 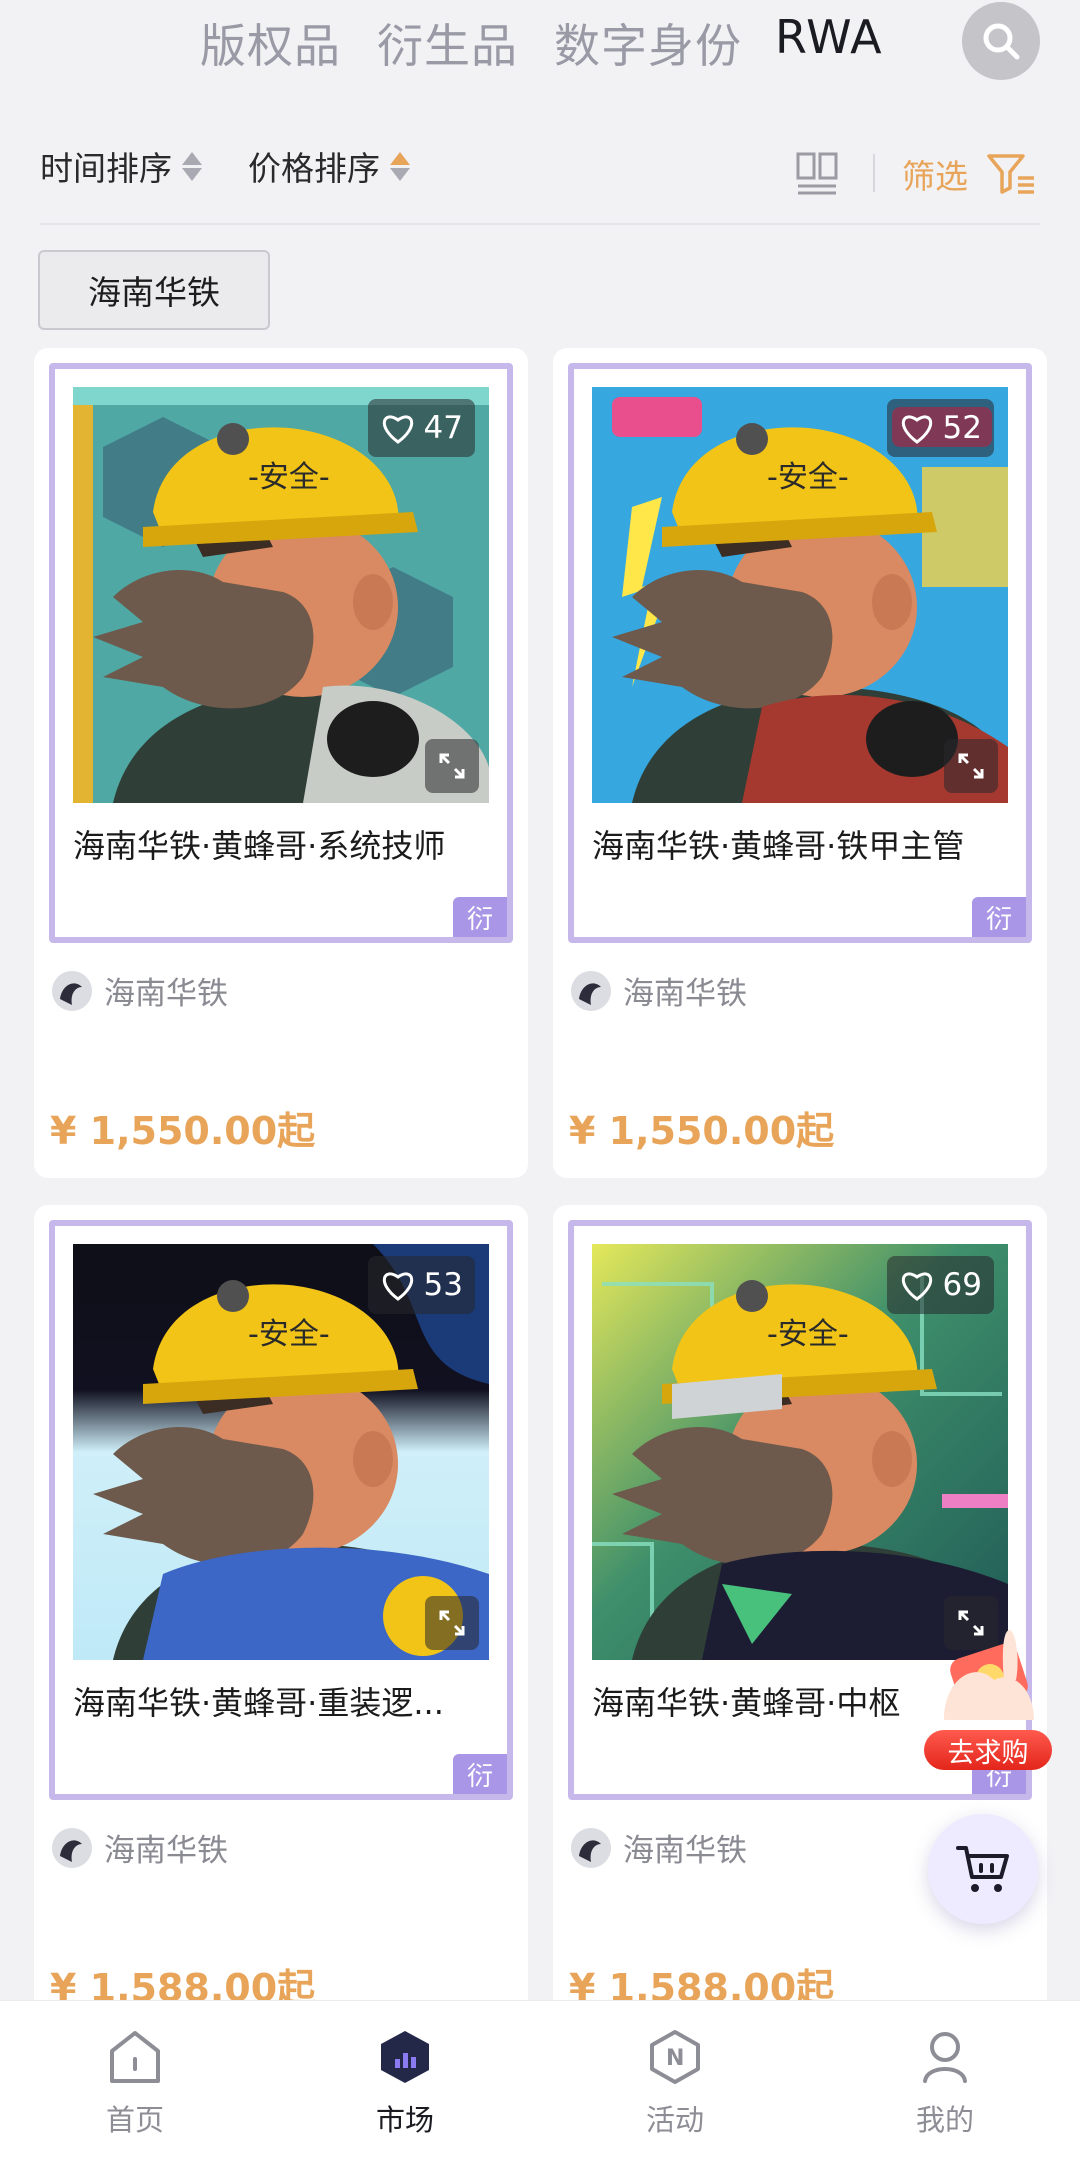 I want to click on product-frame: 47 海南华铁·黄蜂哥·系统技师 衍, so click(x=281, y=653).